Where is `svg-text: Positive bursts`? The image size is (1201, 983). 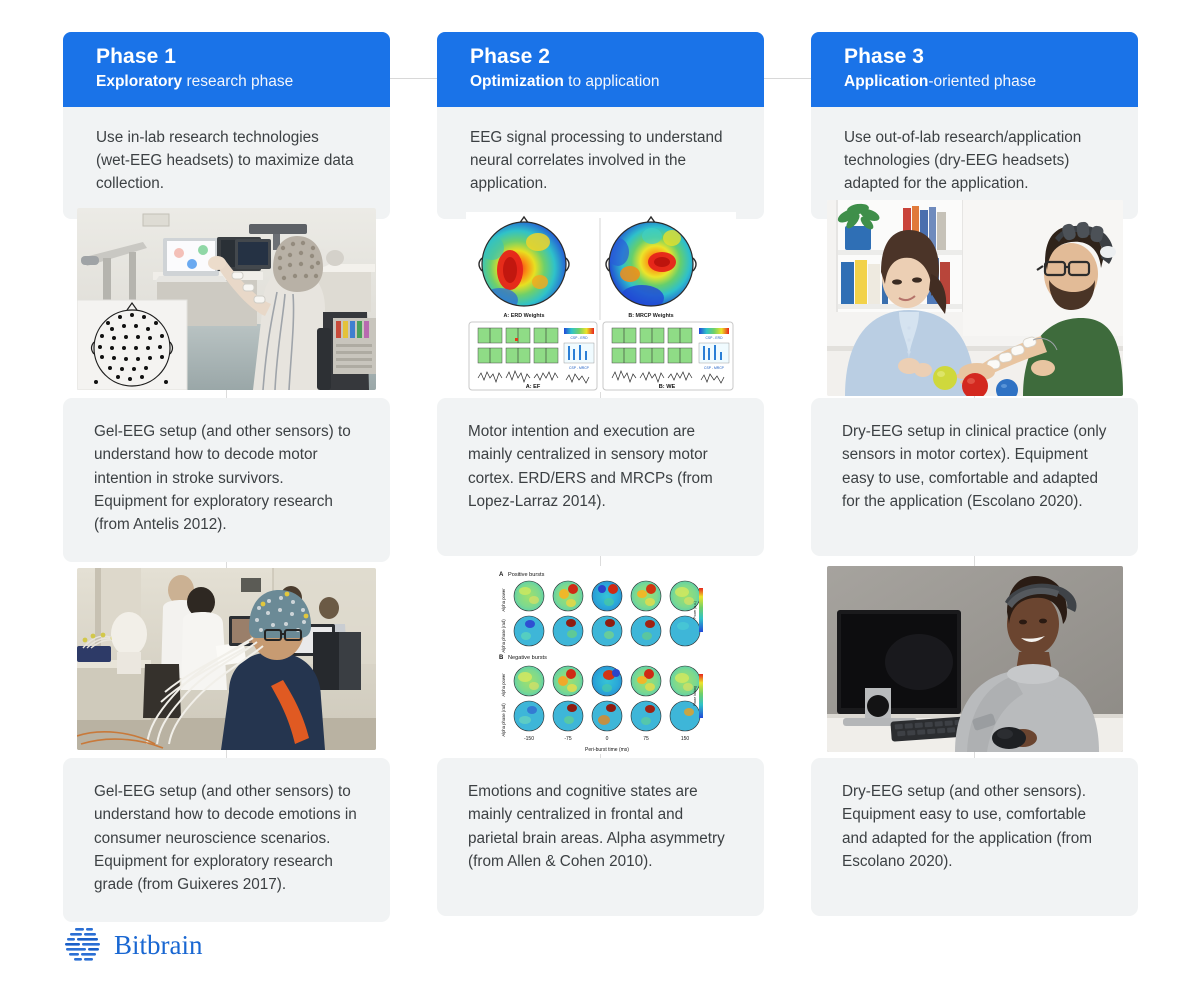
svg-text: Positive bursts is located at coordinates (526, 575).